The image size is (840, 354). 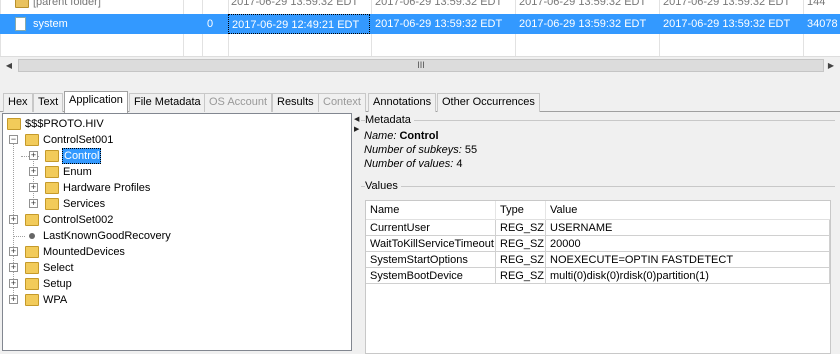 What do you see at coordinates (210, 24) in the screenshot?
I see `file-flag: 0` at bounding box center [210, 24].